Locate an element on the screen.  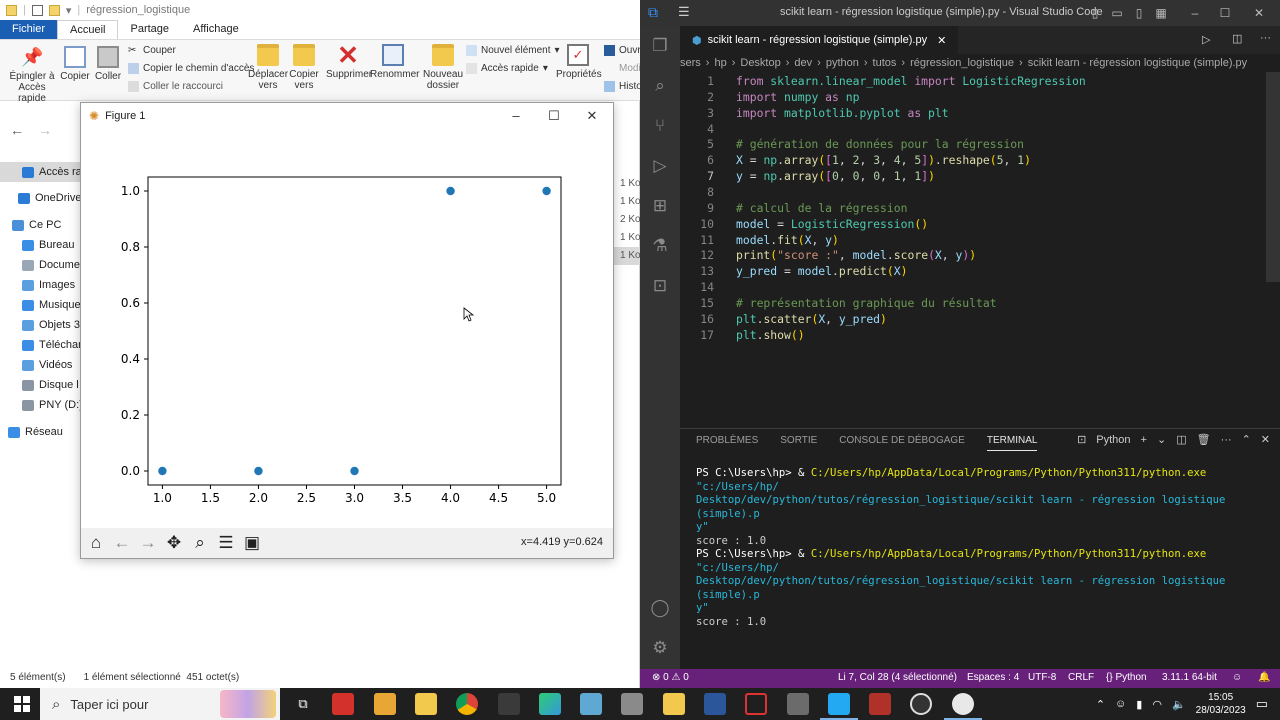
close-button: ✕ is located at coordinates (1259, 13).